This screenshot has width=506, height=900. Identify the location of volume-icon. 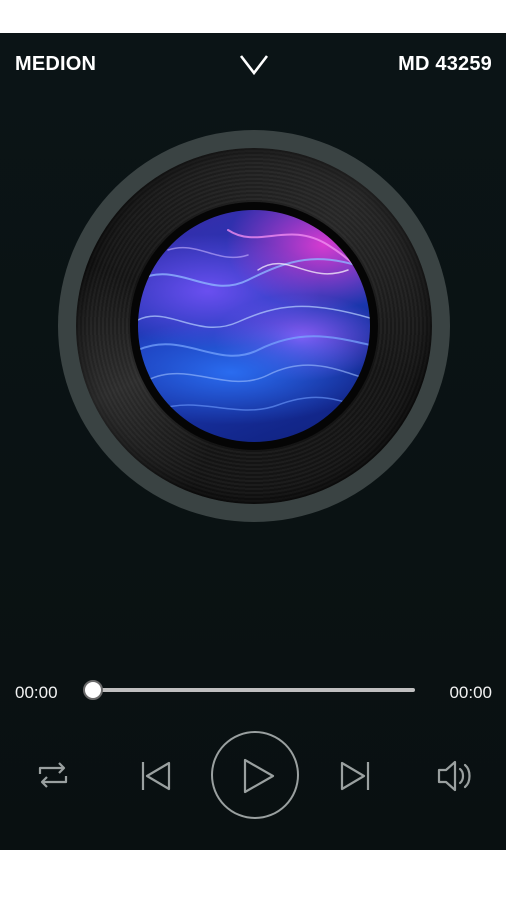
(456, 776).